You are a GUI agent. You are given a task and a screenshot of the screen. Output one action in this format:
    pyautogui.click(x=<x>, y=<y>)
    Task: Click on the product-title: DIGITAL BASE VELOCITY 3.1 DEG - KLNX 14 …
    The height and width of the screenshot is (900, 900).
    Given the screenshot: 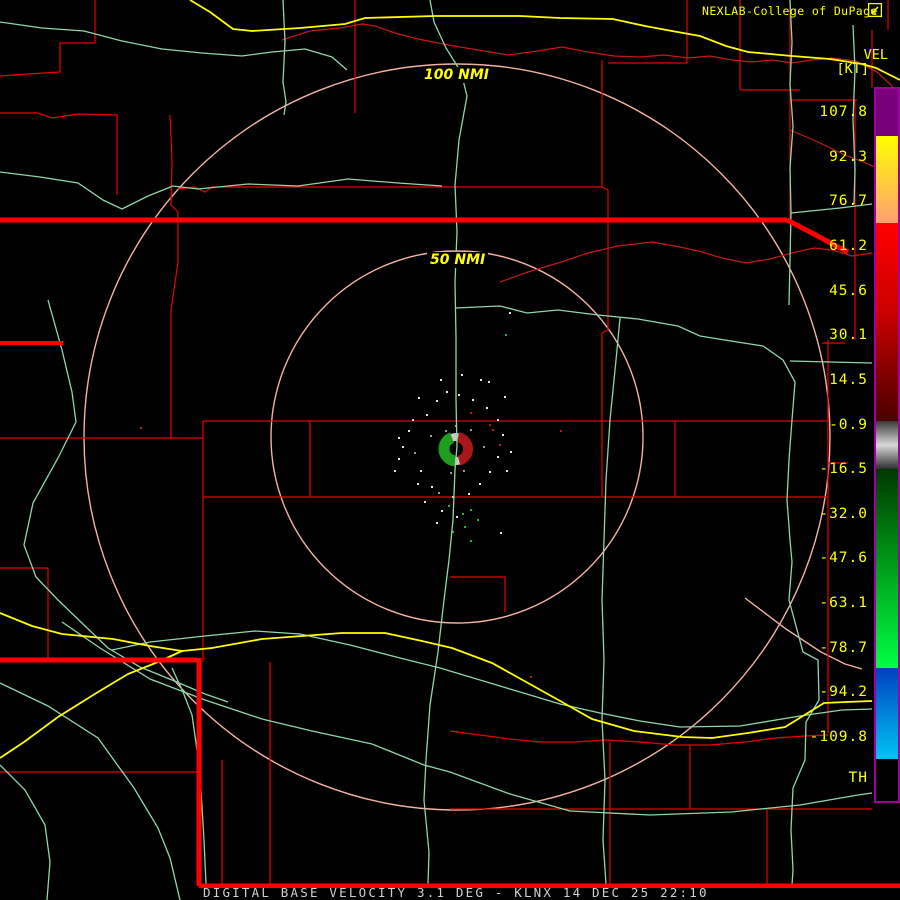 What is the action you would take?
    pyautogui.click(x=456, y=892)
    